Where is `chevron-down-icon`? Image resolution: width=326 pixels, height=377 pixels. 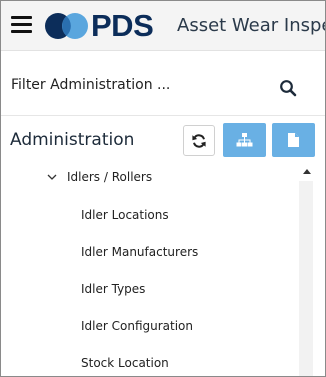
chevron-down-icon is located at coordinates (52, 177).